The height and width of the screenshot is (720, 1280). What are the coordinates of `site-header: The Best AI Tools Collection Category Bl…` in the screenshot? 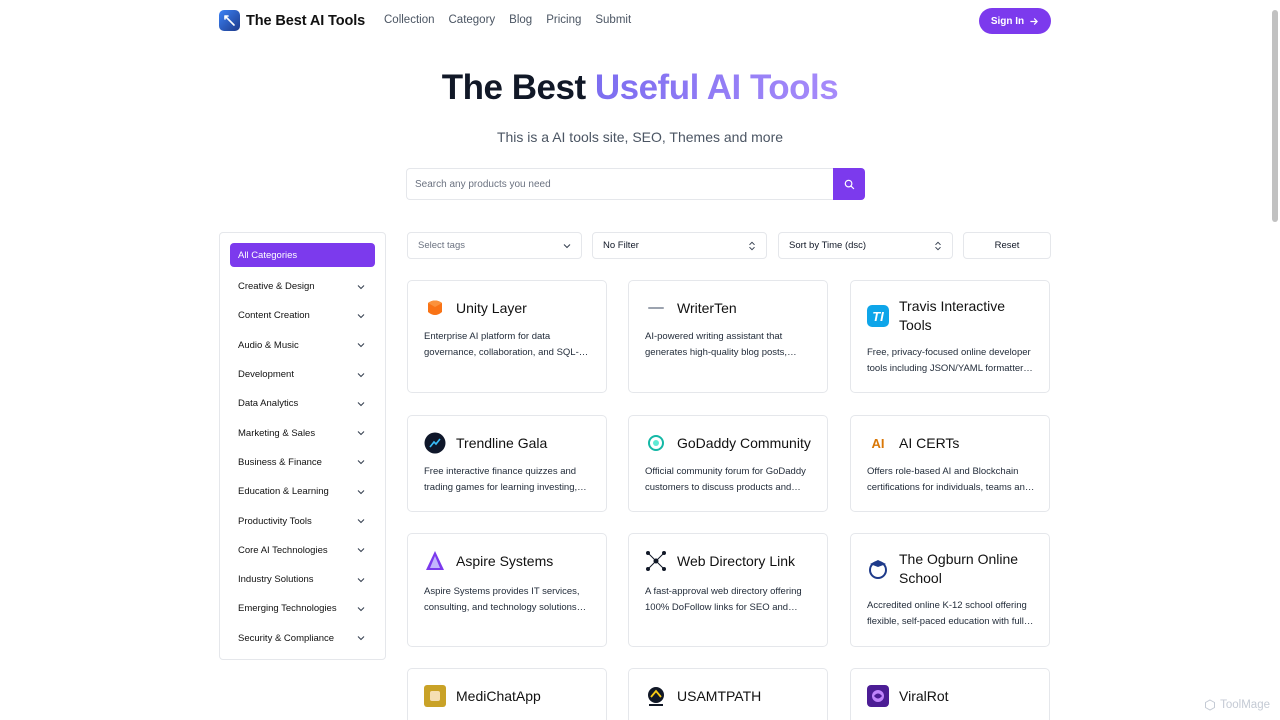 It's located at (640, 21).